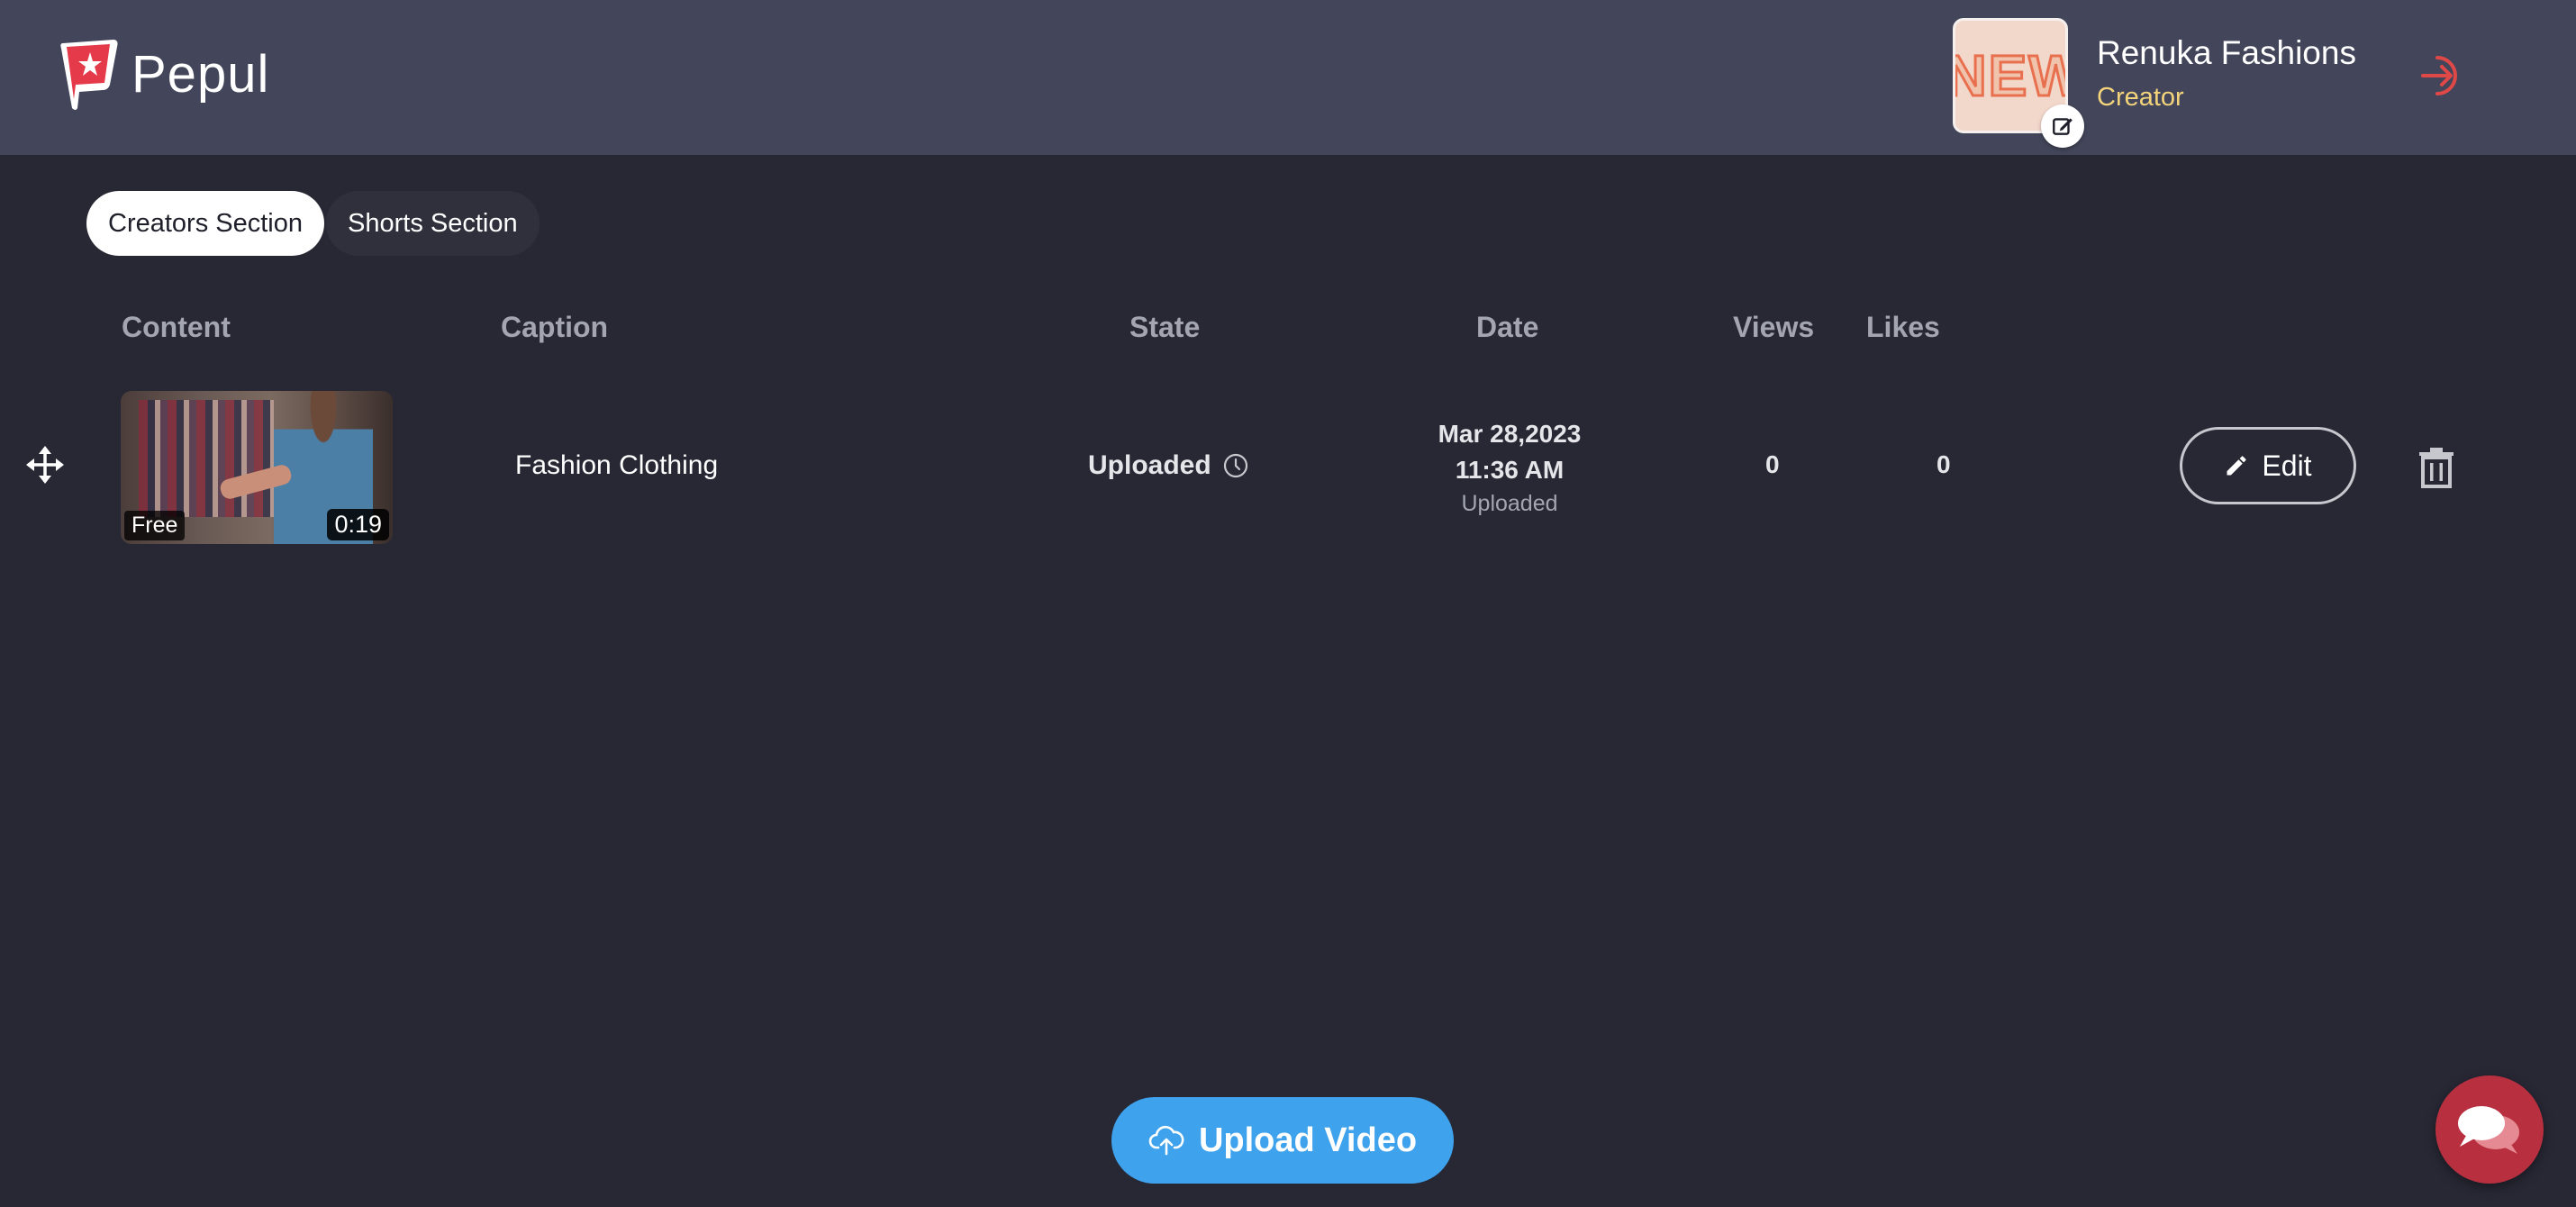 Image resolution: width=2576 pixels, height=1207 pixels. Describe the element at coordinates (2140, 97) in the screenshot. I see `profile-role: Creator` at that location.